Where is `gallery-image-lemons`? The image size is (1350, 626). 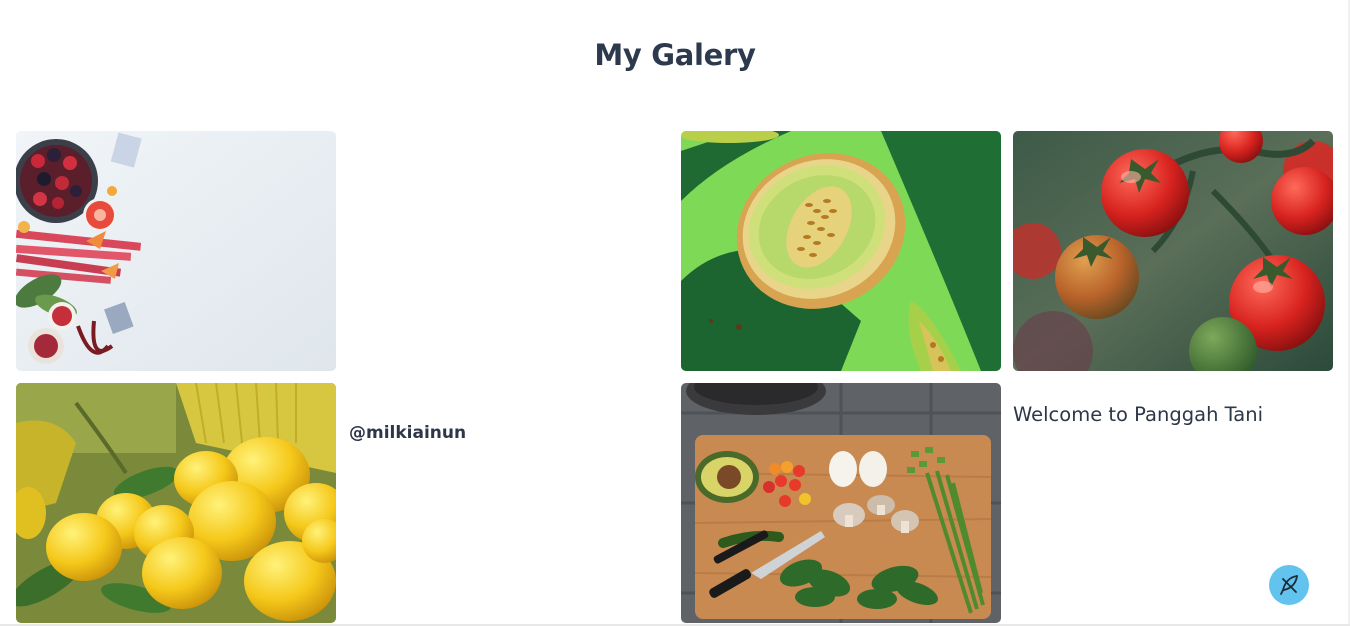
gallery-image-lemons is located at coordinates (176, 503).